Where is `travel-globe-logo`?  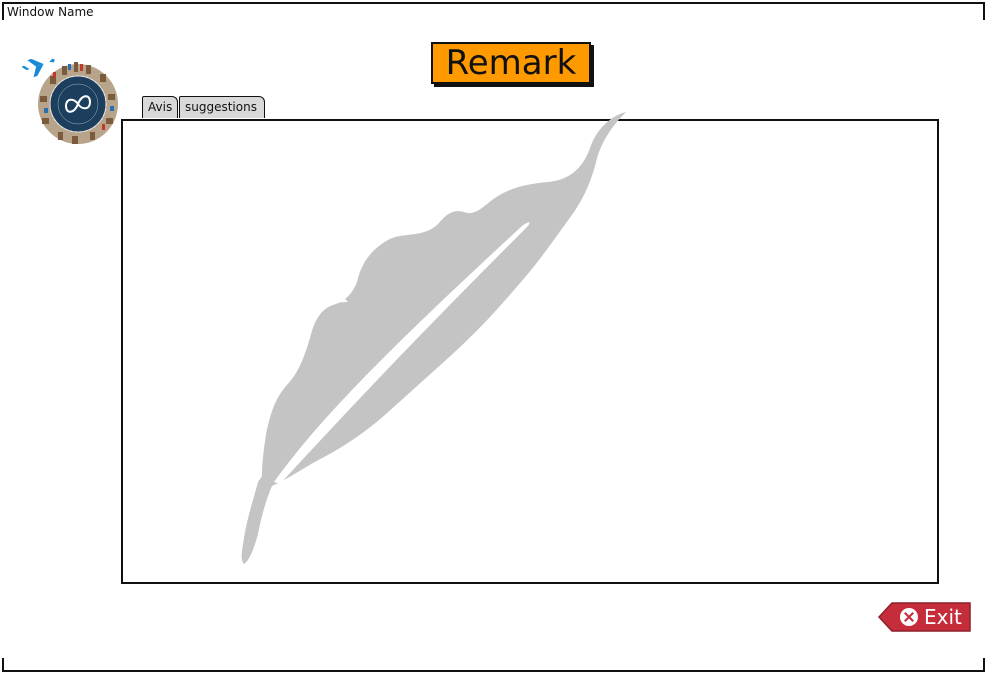
travel-globe-logo is located at coordinates (70, 101).